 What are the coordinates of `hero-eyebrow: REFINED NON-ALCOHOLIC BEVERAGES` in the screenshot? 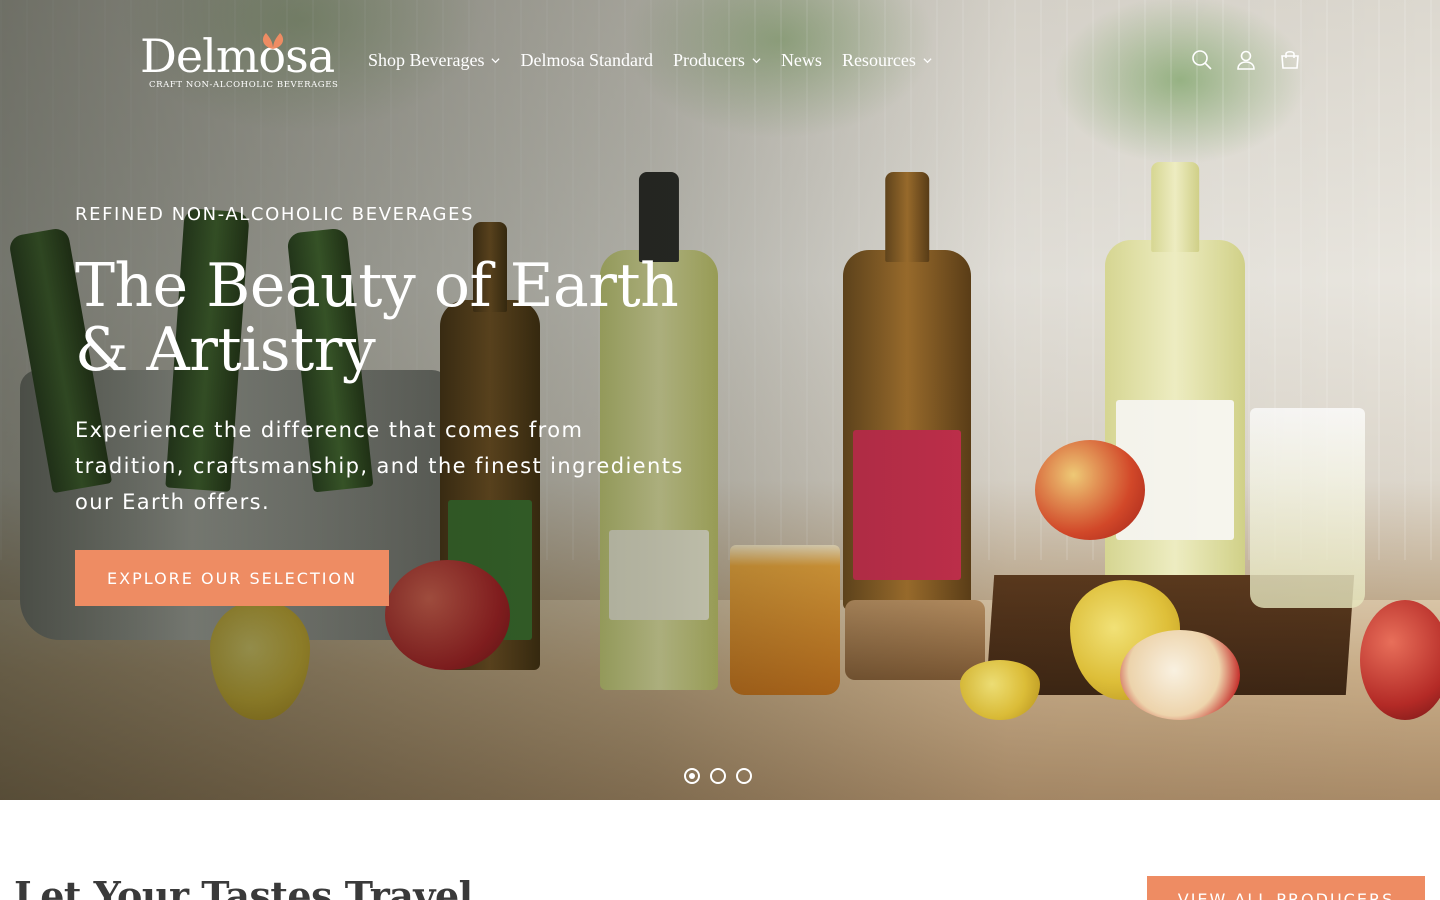 It's located at (275, 214).